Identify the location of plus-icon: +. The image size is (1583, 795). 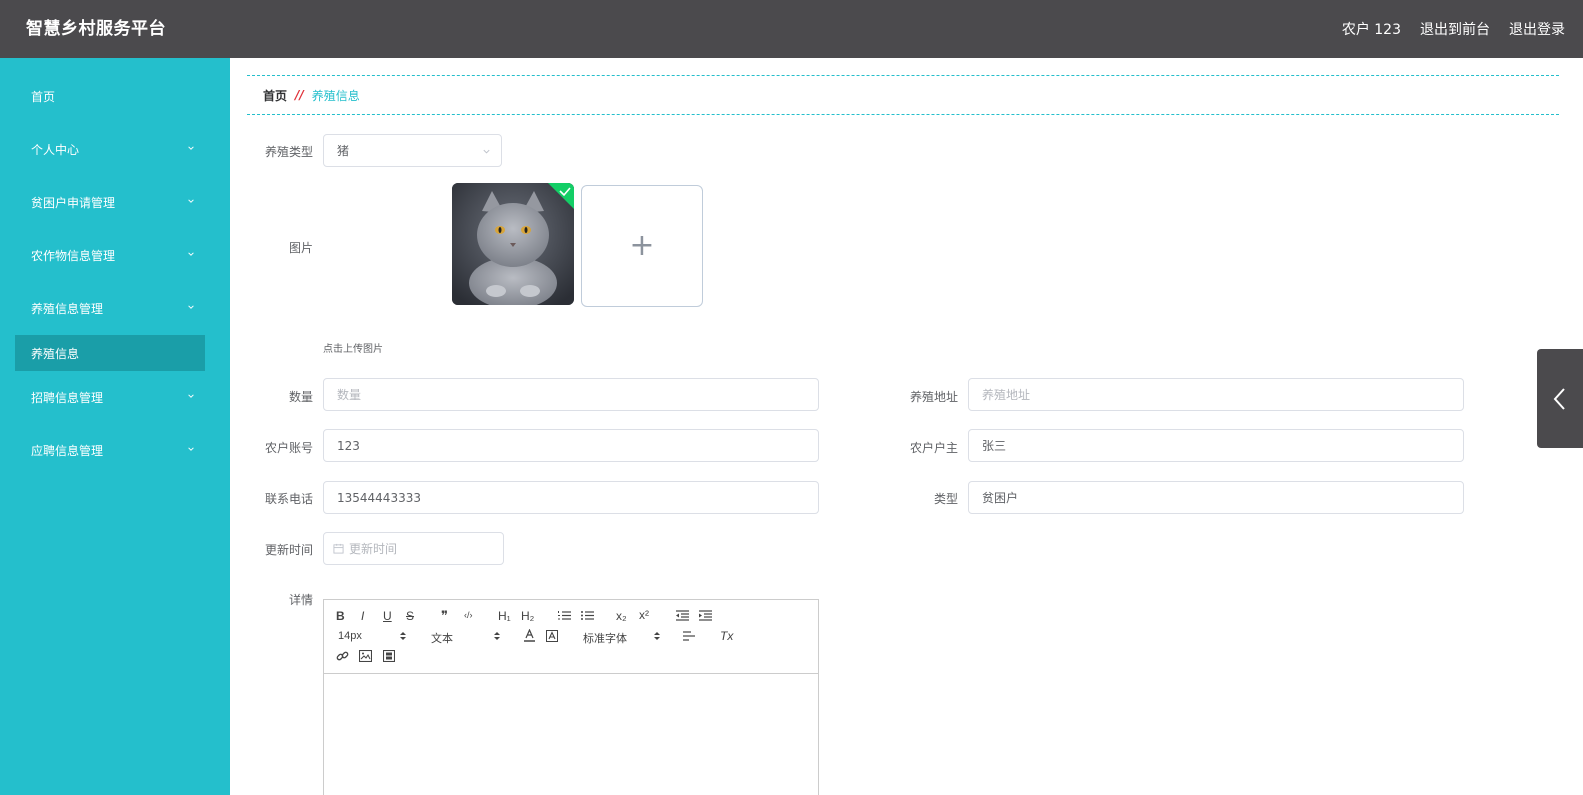
(642, 245).